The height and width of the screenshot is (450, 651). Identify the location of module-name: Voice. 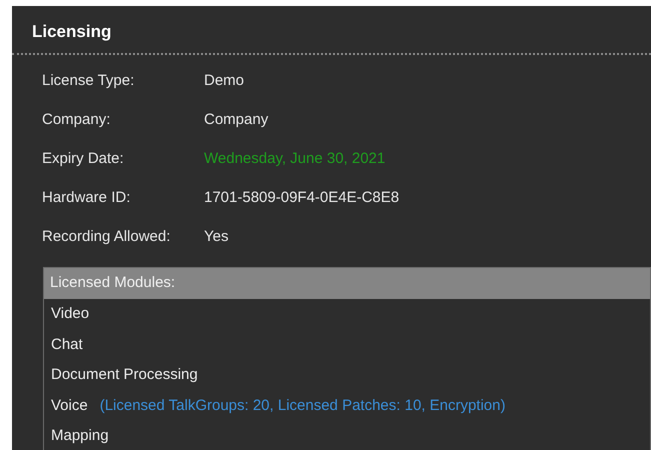
(69, 406).